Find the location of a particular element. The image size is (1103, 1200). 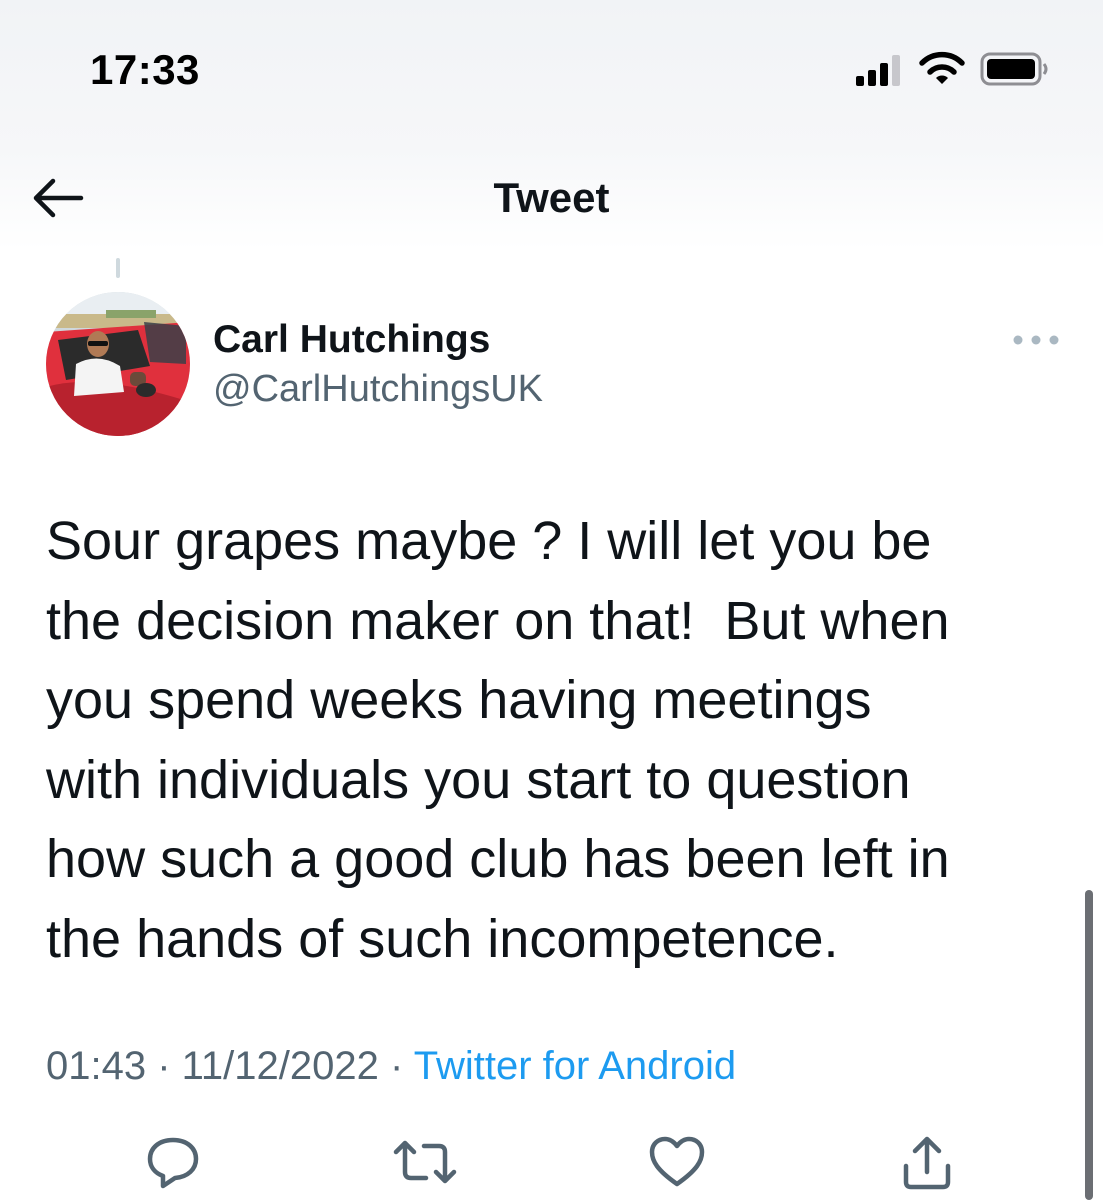

tweet-action-bar is located at coordinates (551, 1163).